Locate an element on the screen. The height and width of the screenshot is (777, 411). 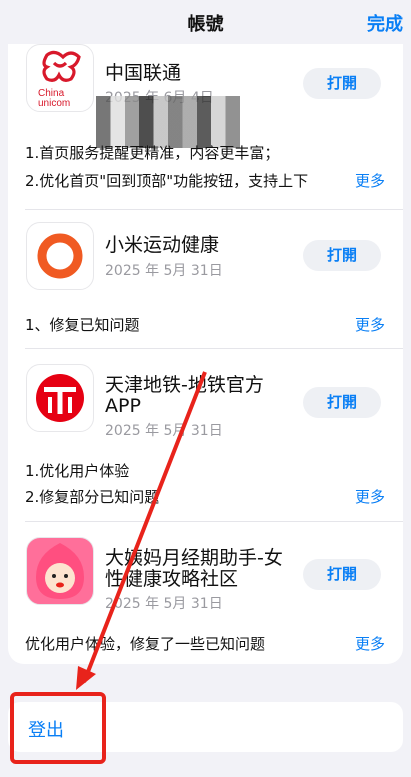
annotation-arrow is located at coordinates (141, 530).